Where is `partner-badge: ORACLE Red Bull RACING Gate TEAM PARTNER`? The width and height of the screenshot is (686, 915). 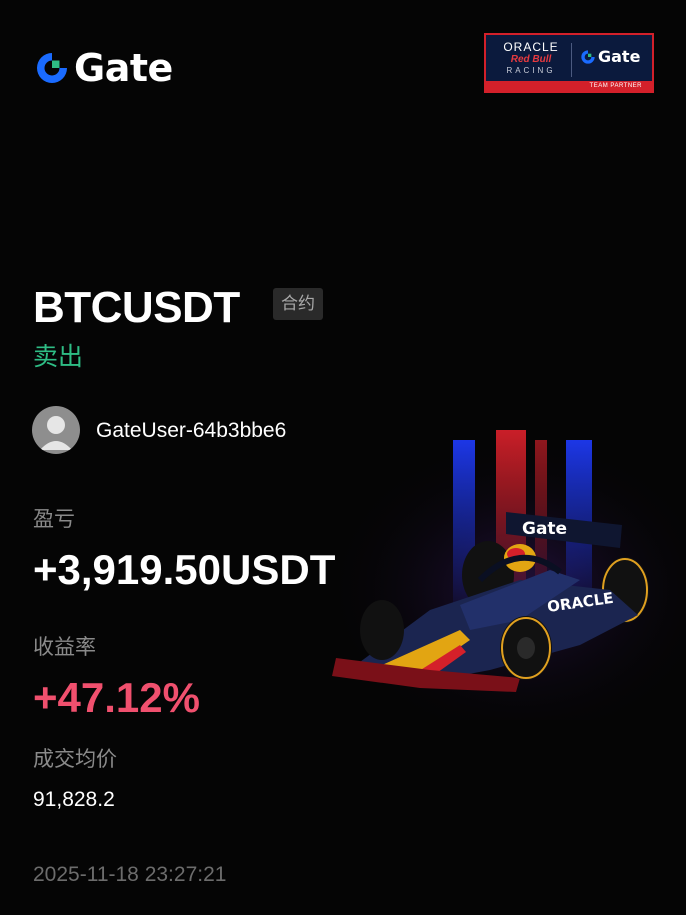 partner-badge: ORACLE Red Bull RACING Gate TEAM PARTNER is located at coordinates (569, 63).